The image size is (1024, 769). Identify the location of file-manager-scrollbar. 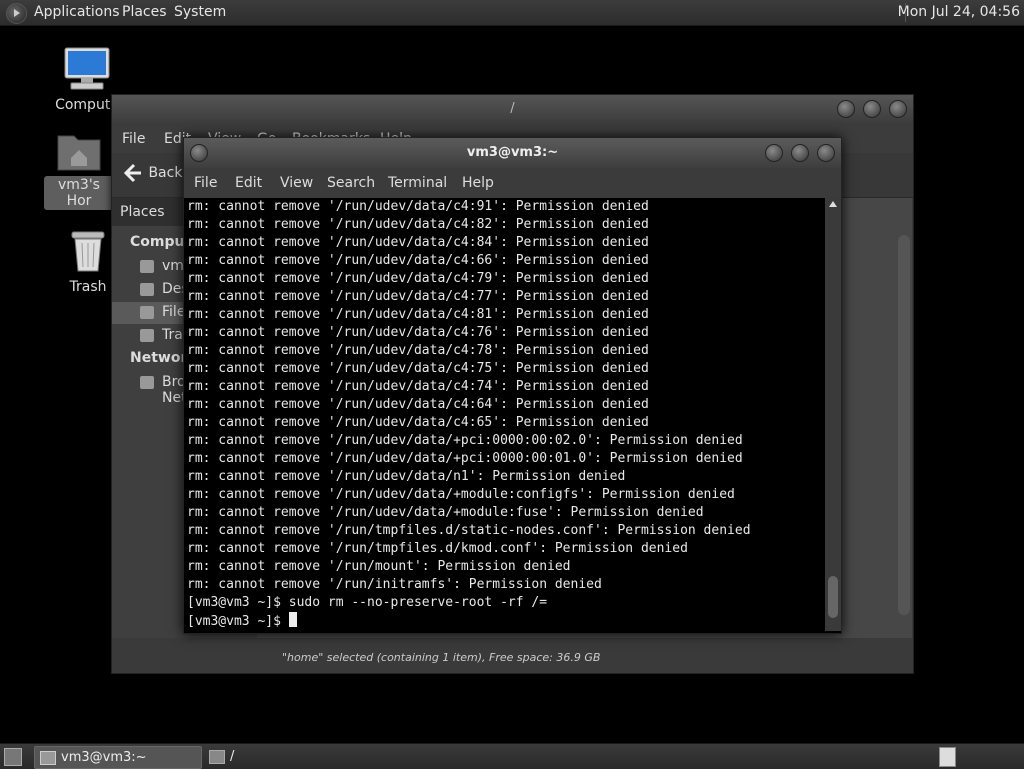
(904, 425).